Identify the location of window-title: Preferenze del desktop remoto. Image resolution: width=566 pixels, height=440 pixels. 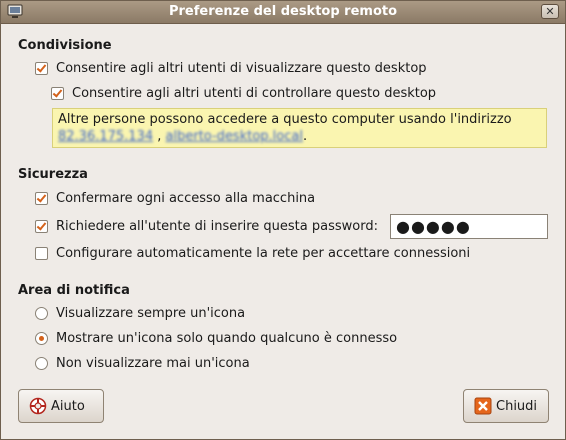
(283, 11).